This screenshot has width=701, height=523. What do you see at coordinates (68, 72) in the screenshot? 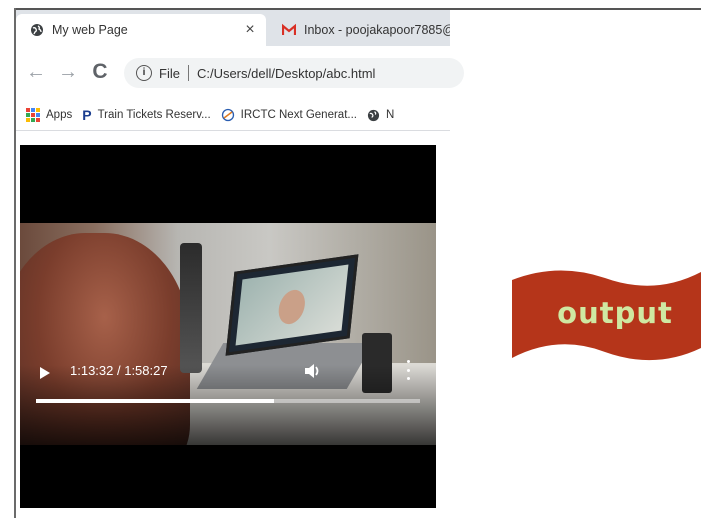
I see `forward-button: →` at bounding box center [68, 72].